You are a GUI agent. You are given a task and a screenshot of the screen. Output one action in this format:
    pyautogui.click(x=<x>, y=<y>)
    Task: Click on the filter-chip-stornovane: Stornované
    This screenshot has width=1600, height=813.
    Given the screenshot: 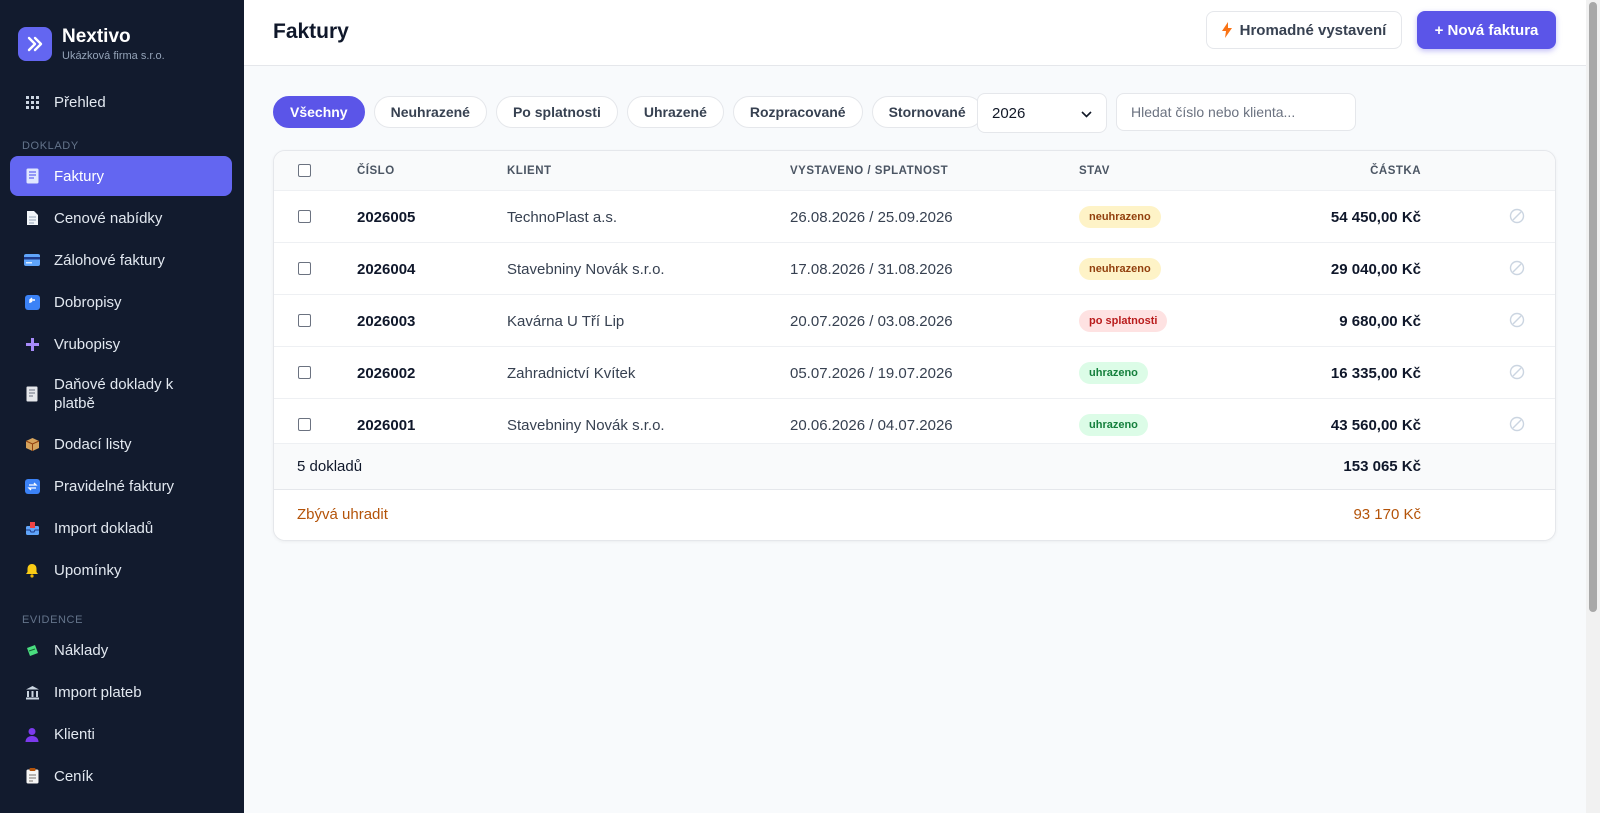 What is the action you would take?
    pyautogui.click(x=927, y=112)
    